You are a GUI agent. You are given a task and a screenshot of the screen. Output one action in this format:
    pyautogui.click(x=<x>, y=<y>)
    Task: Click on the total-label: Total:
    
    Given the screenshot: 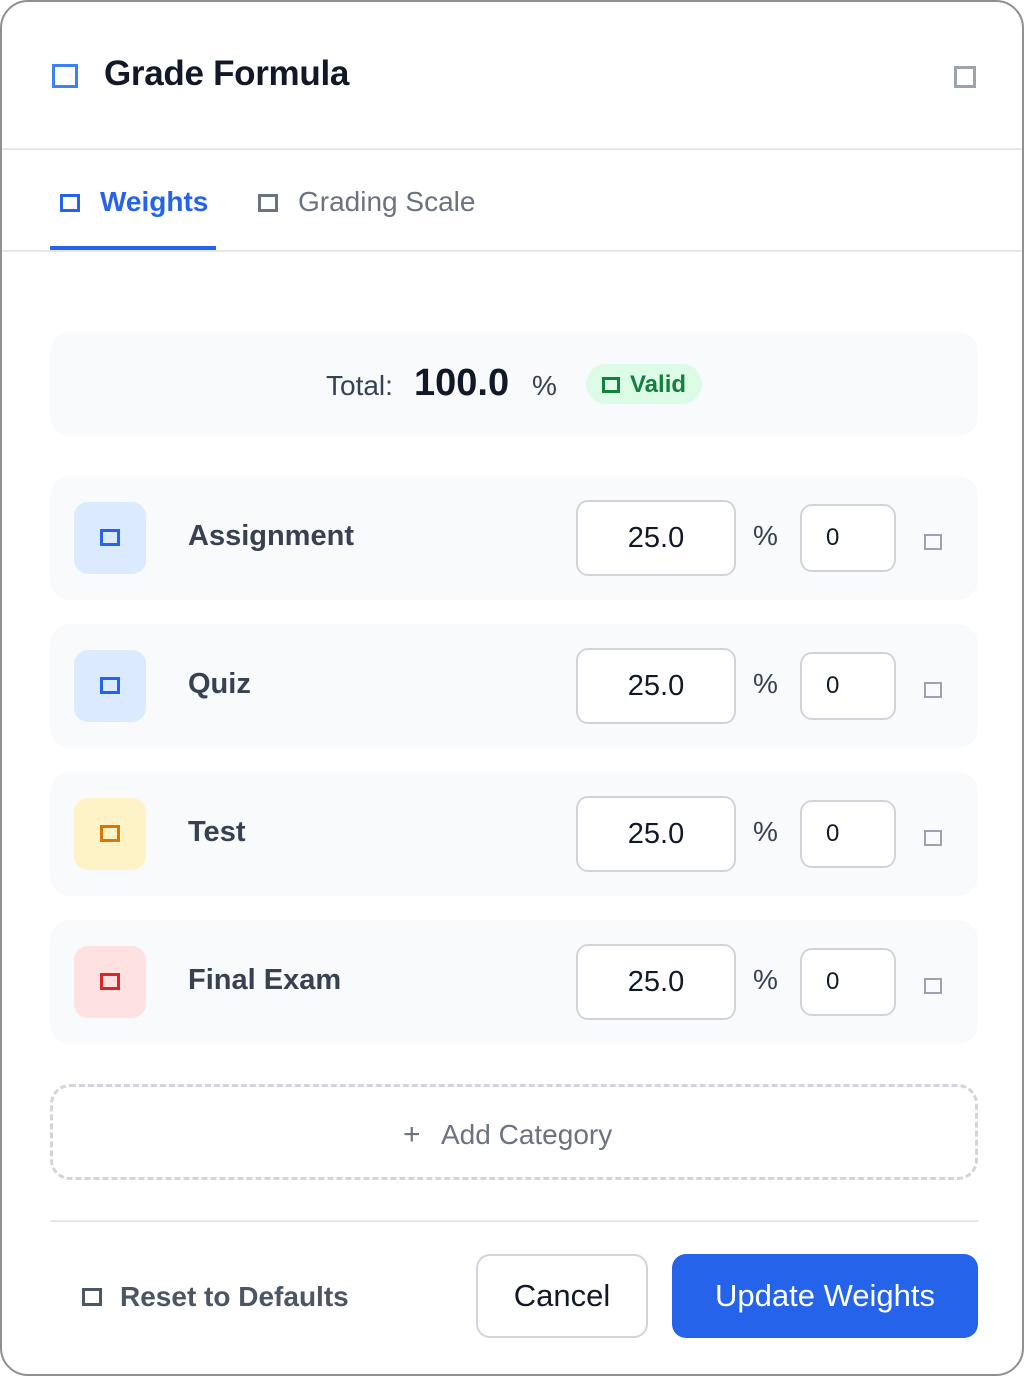 What is the action you would take?
    pyautogui.click(x=359, y=385)
    